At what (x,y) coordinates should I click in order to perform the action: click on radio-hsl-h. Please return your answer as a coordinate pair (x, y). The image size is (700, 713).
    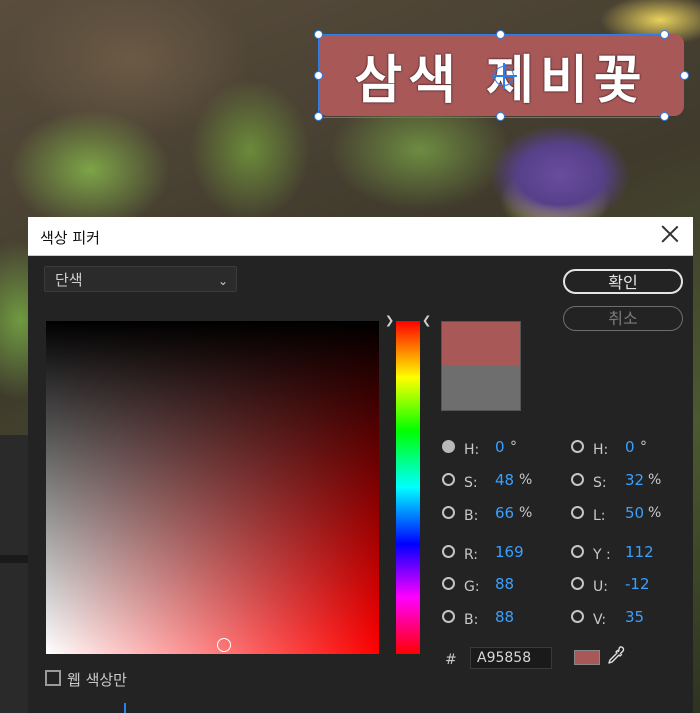
    Looking at the image, I should click on (577, 446).